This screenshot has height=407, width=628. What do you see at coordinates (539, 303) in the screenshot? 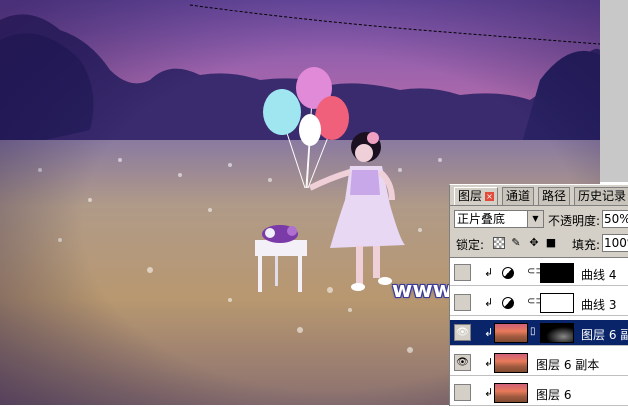
I see `layer-row: ↲ ⊂⊃ 曲线 3` at bounding box center [539, 303].